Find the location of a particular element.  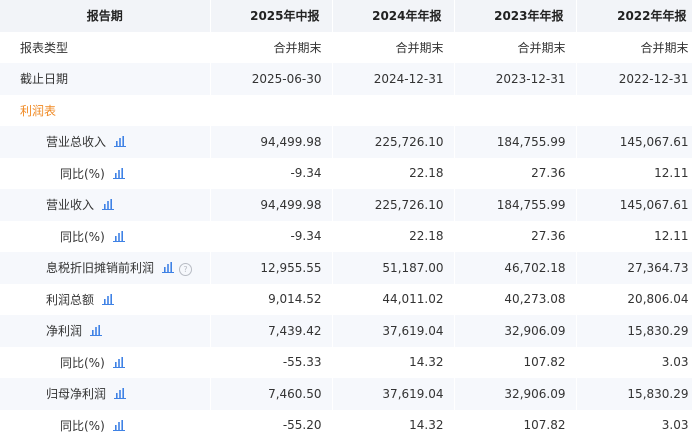

header-period-2024: 2024年年报 is located at coordinates (393, 16).